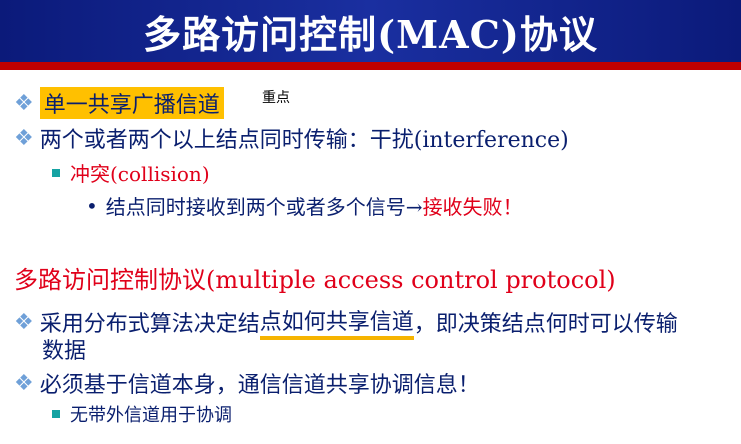  What do you see at coordinates (140, 174) in the screenshot?
I see `bullet-text: 冲突(collision)` at bounding box center [140, 174].